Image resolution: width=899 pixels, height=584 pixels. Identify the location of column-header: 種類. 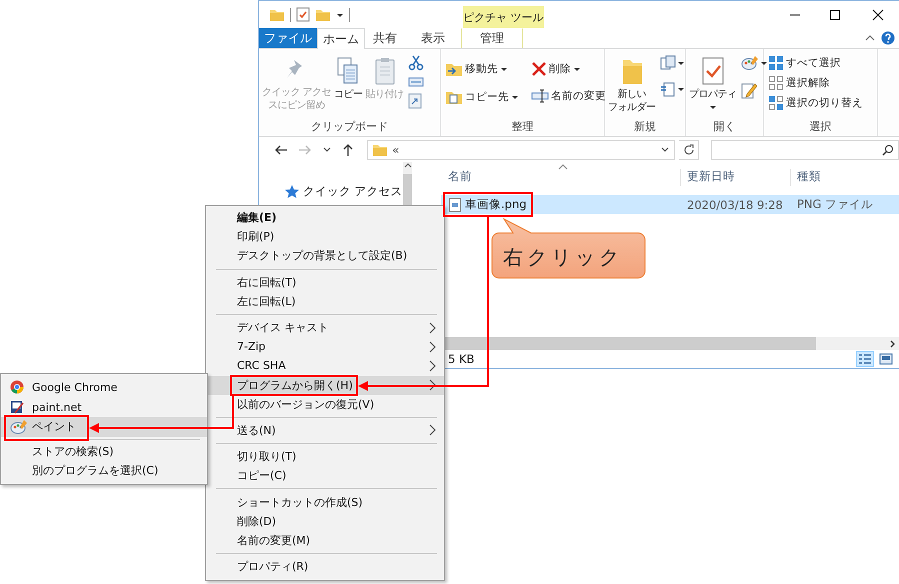
(806, 177).